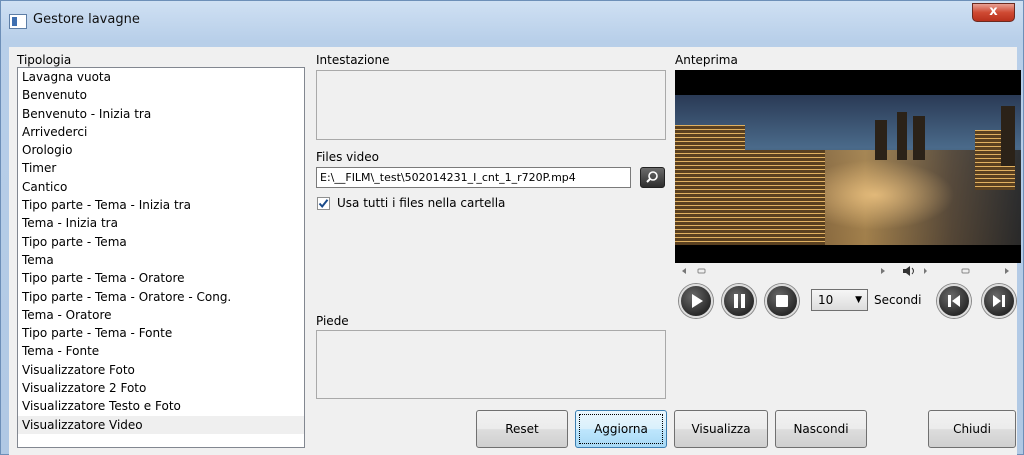  Describe the element at coordinates (161, 351) in the screenshot. I see `list-item: Tema - Fonte` at that location.